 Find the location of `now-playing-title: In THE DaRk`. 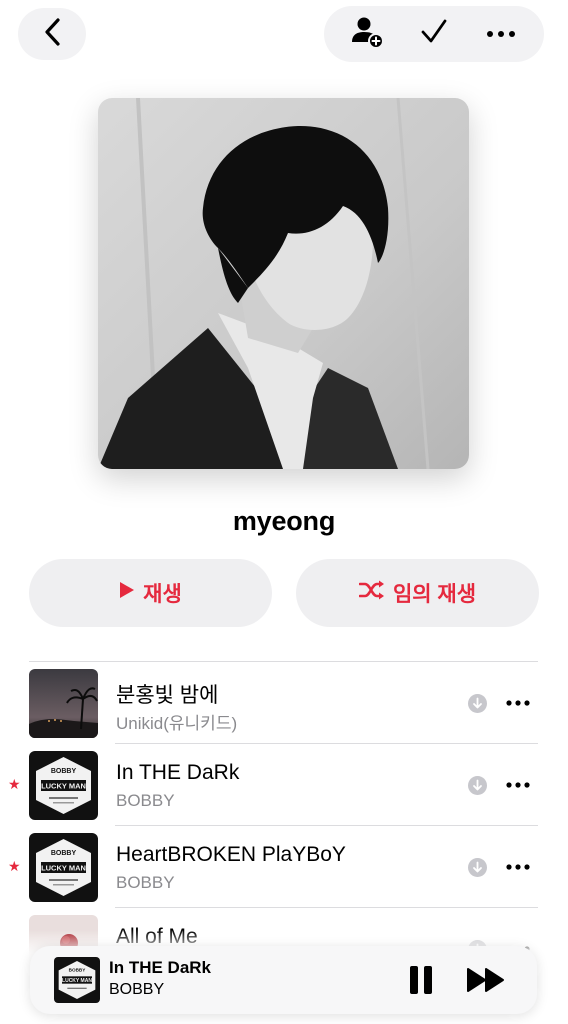

now-playing-title: In THE DaRk is located at coordinates (160, 967).